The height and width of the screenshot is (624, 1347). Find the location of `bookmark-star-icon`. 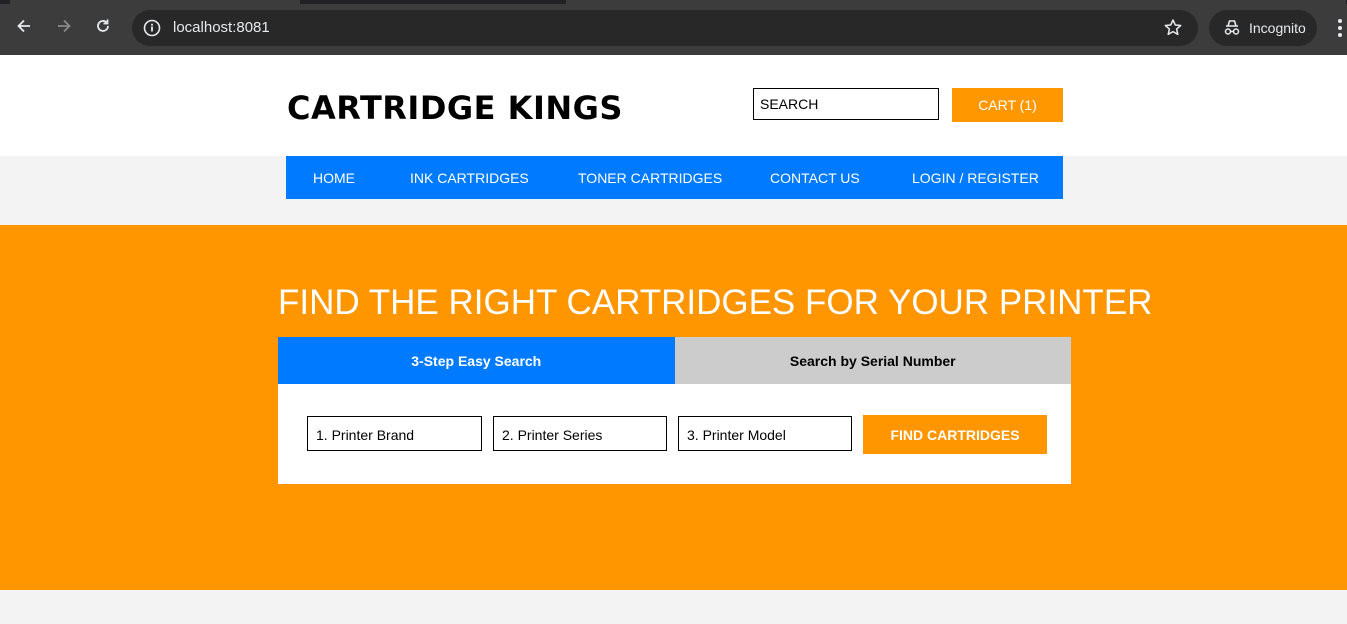

bookmark-star-icon is located at coordinates (1173, 28).